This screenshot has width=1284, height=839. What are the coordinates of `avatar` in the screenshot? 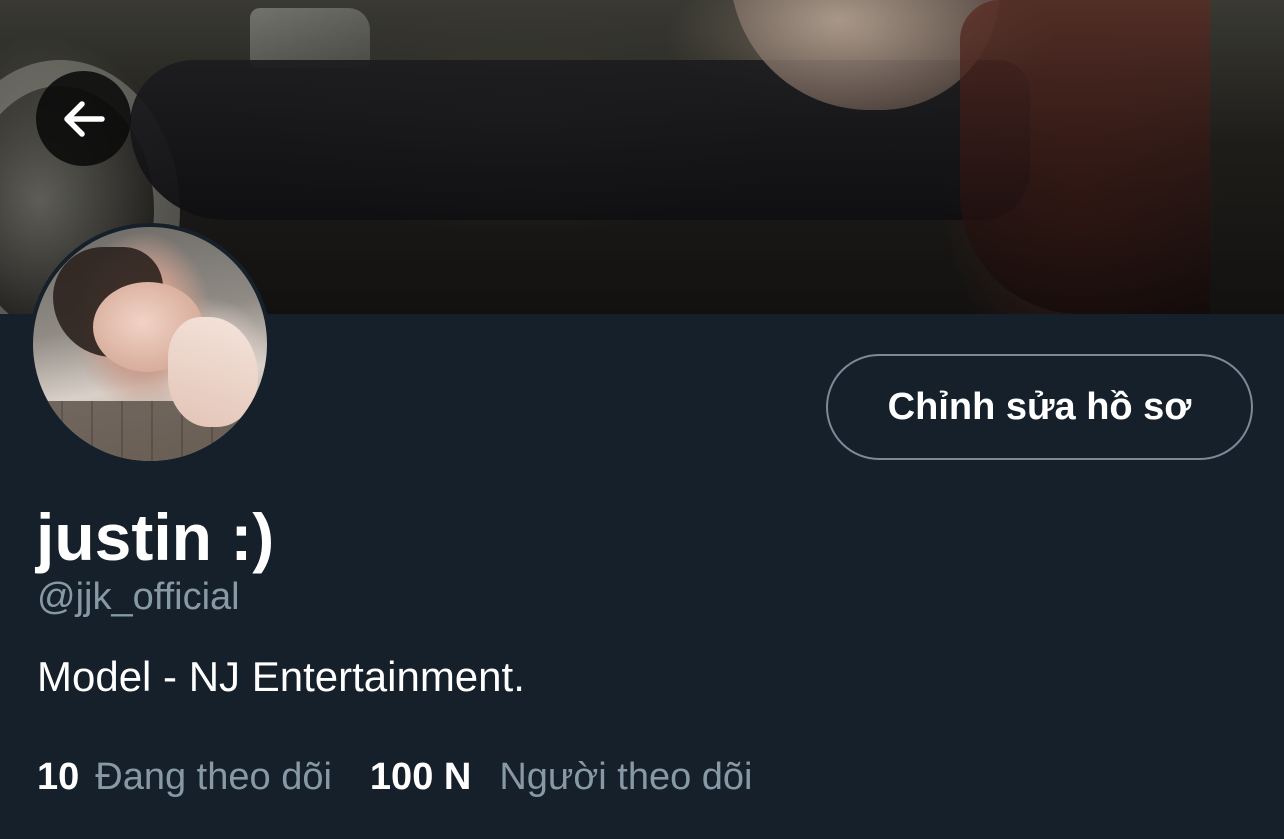 It's located at (150, 344).